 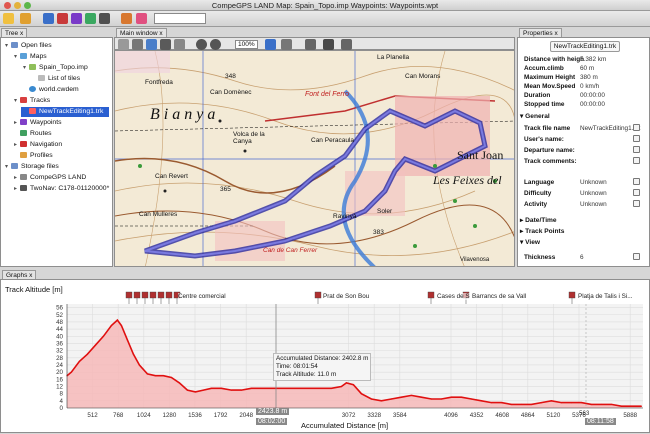 I want to click on open-folder-icon, so click(x=25, y=18).